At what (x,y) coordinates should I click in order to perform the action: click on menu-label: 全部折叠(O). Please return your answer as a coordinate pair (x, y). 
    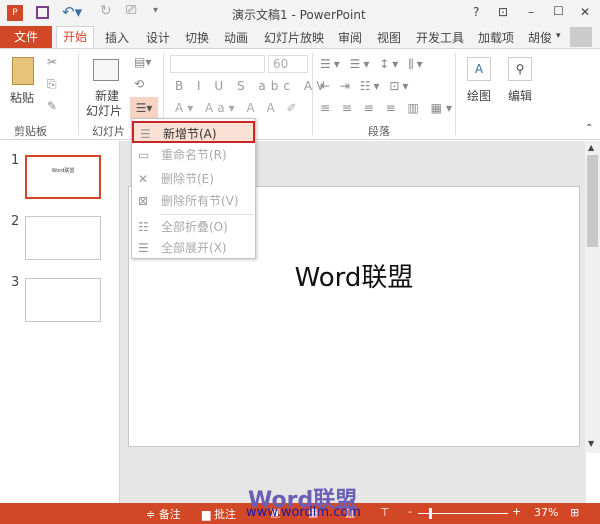
    Looking at the image, I should click on (194, 227).